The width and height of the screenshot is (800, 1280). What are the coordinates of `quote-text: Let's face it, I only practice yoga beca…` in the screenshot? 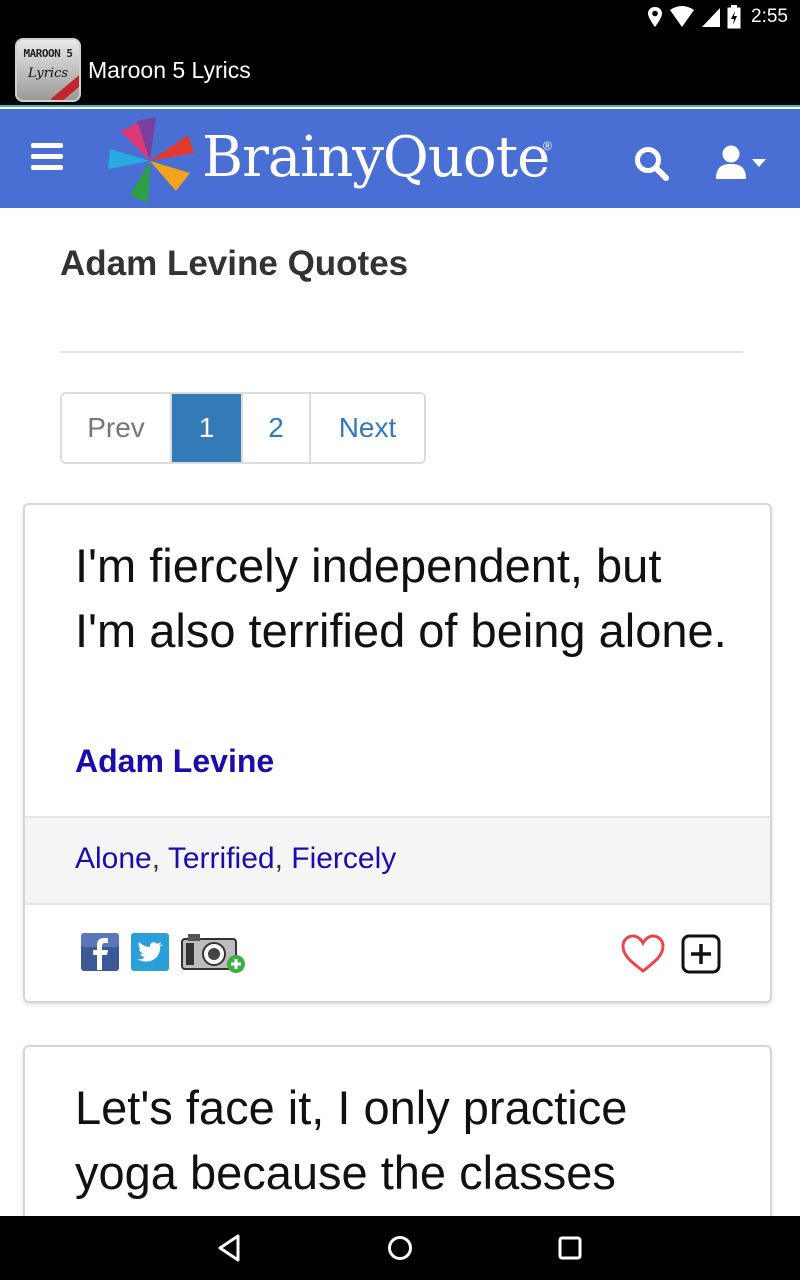 It's located at (405, 1140).